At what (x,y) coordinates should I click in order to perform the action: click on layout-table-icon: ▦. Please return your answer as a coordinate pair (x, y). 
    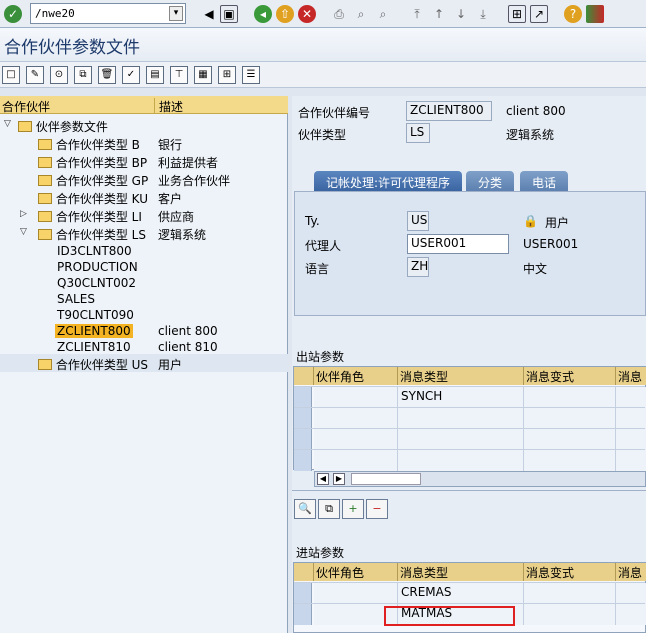
    Looking at the image, I should click on (203, 75).